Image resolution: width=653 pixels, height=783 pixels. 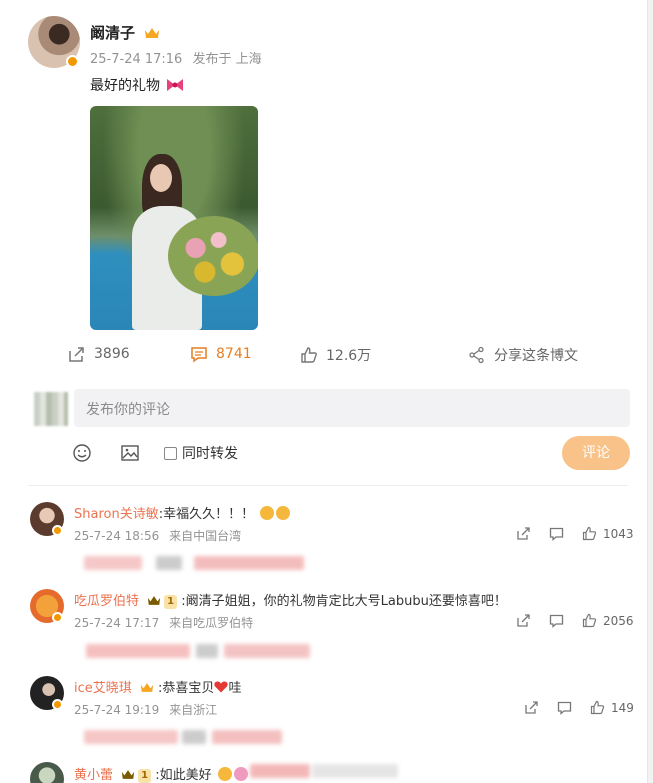 What do you see at coordinates (349, 356) in the screenshot?
I see `like-count: 12.6万` at bounding box center [349, 356].